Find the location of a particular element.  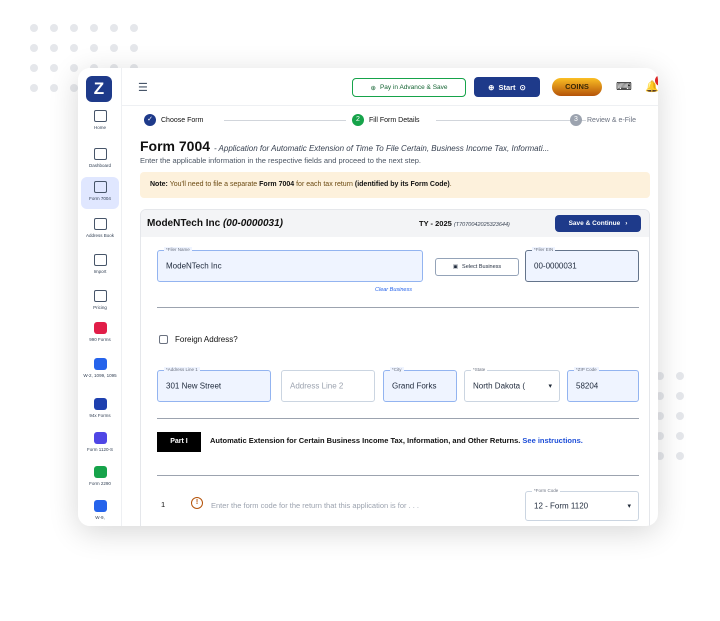

sidebar-item-address-book: Address Book is located at coordinates (100, 228).